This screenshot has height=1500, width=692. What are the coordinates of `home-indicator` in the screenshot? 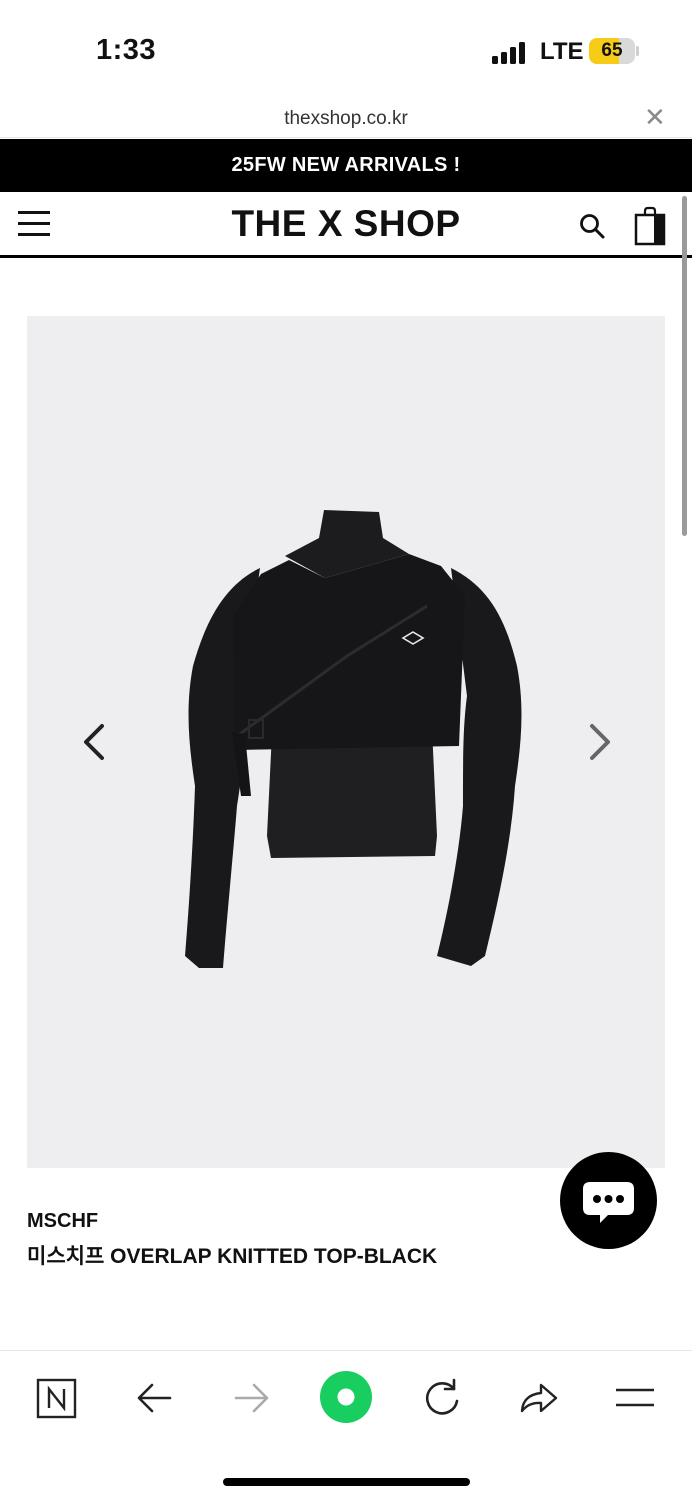 It's located at (346, 1482).